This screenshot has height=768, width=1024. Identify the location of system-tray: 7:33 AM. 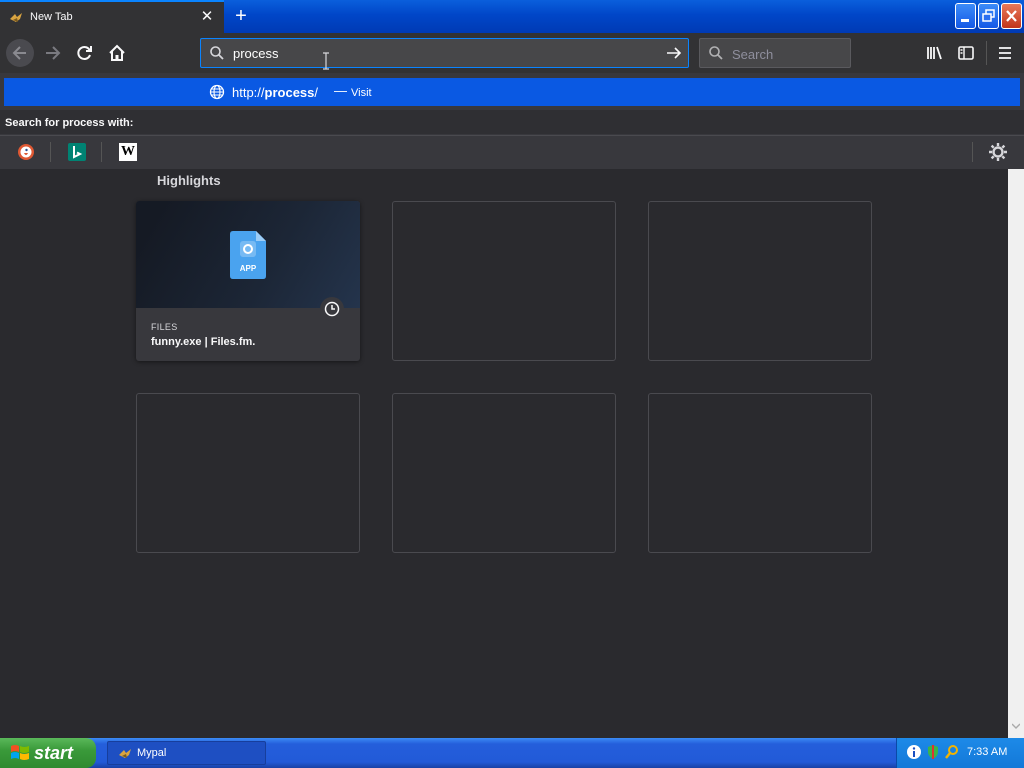
(960, 753).